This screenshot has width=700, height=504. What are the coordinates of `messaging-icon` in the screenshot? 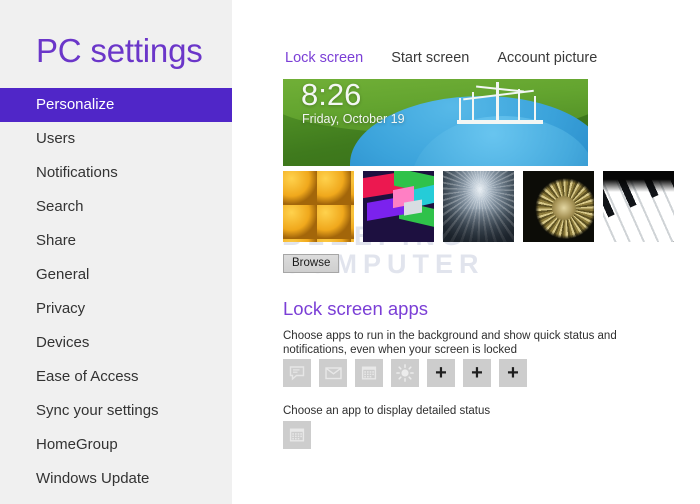 It's located at (297, 373).